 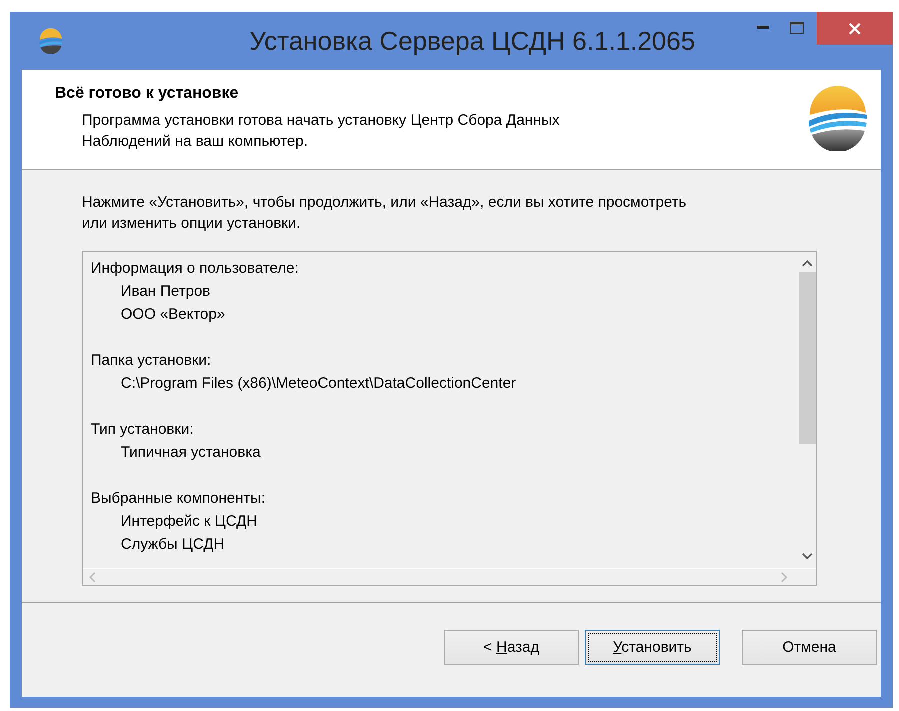 I want to click on maximize-icon, so click(x=797, y=28).